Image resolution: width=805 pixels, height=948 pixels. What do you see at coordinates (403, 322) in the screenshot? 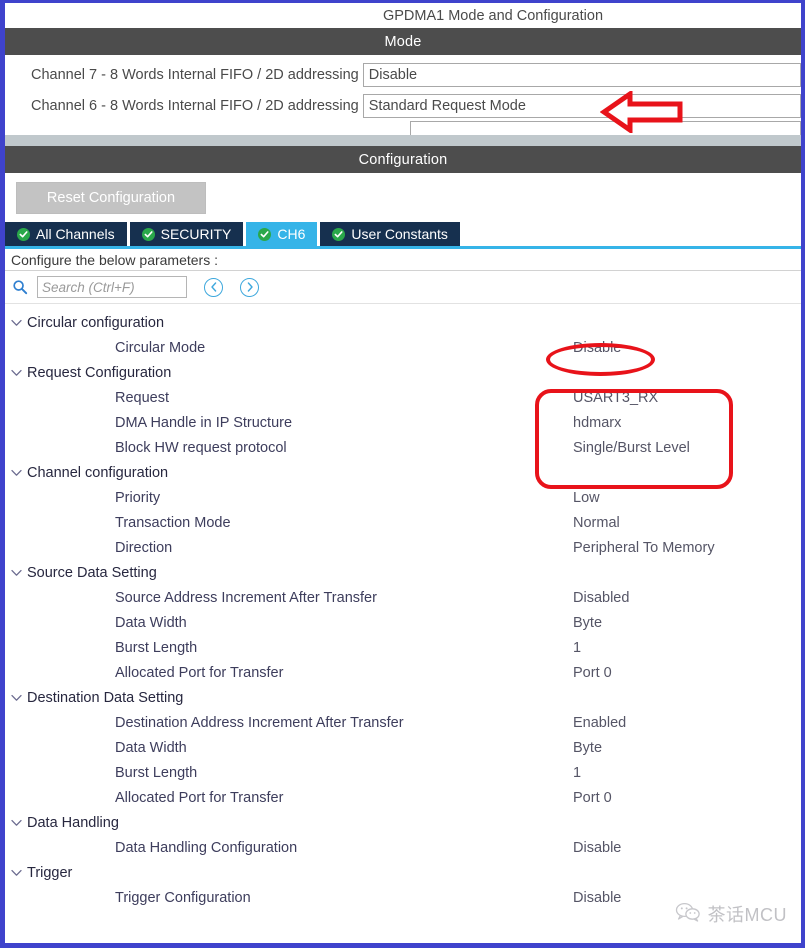
I see `parameter-group-row: Circular configuration` at bounding box center [403, 322].